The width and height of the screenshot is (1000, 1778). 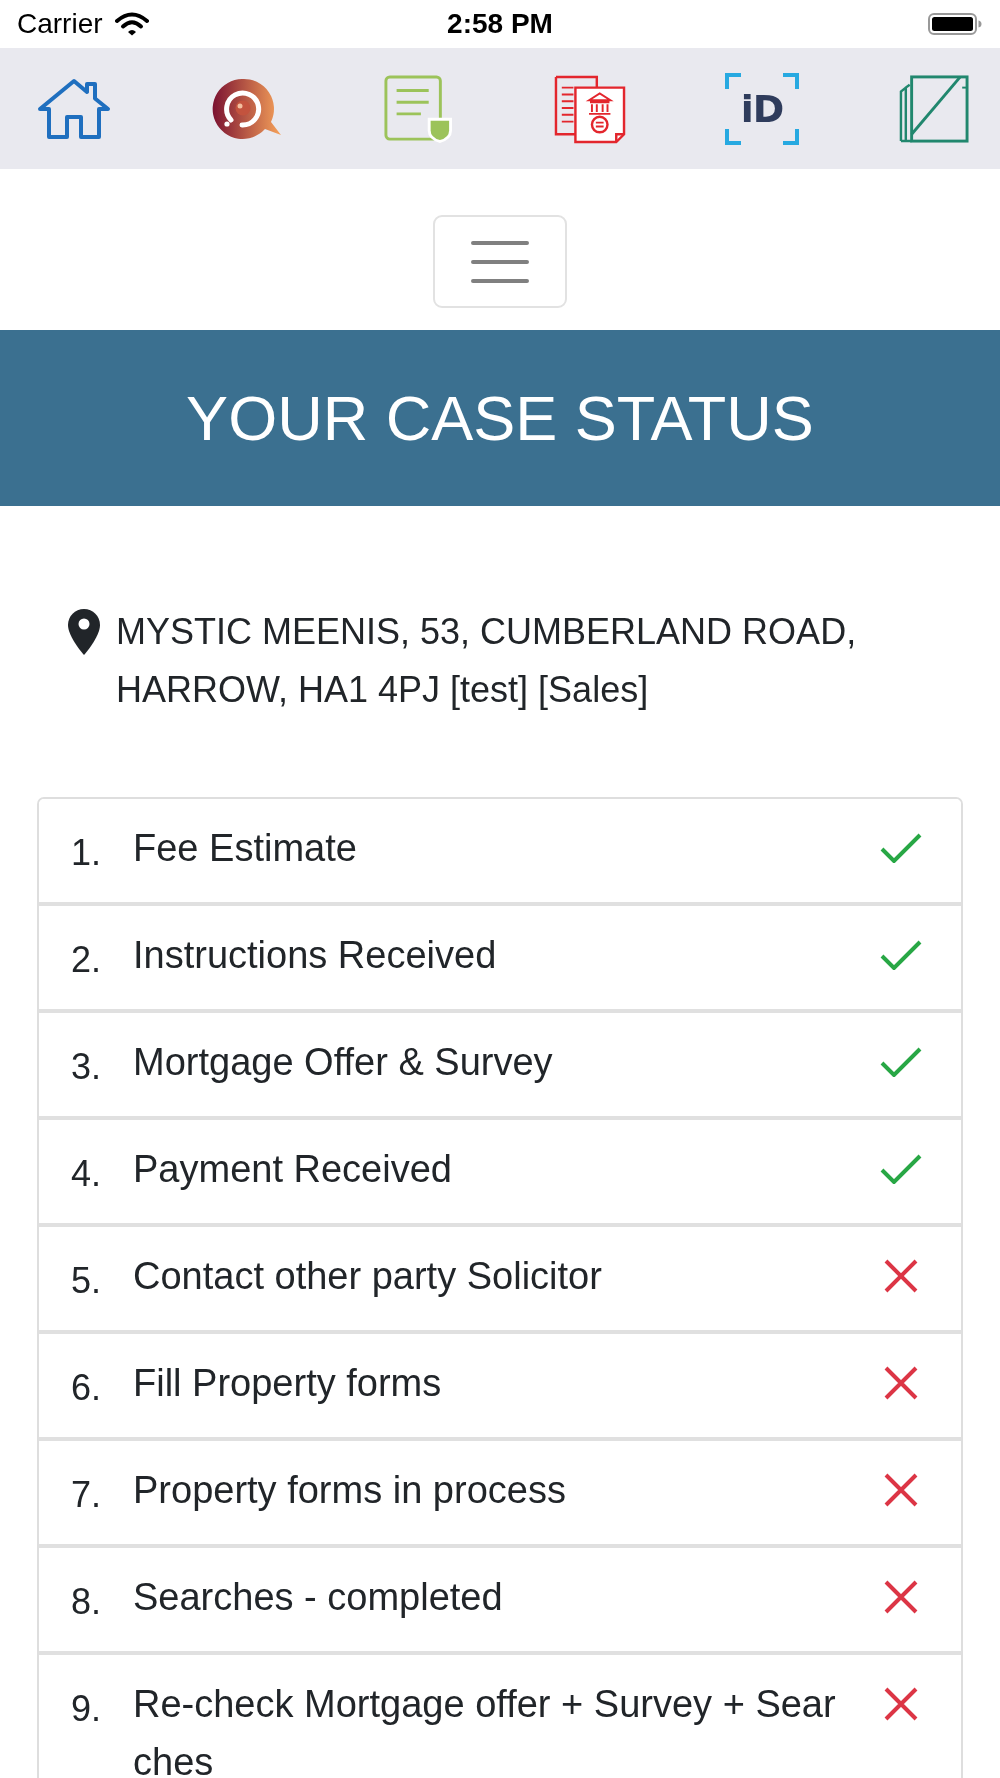 I want to click on step-label: Re-check Mortgage offer + Survey + Searches, so click(x=485, y=1730).